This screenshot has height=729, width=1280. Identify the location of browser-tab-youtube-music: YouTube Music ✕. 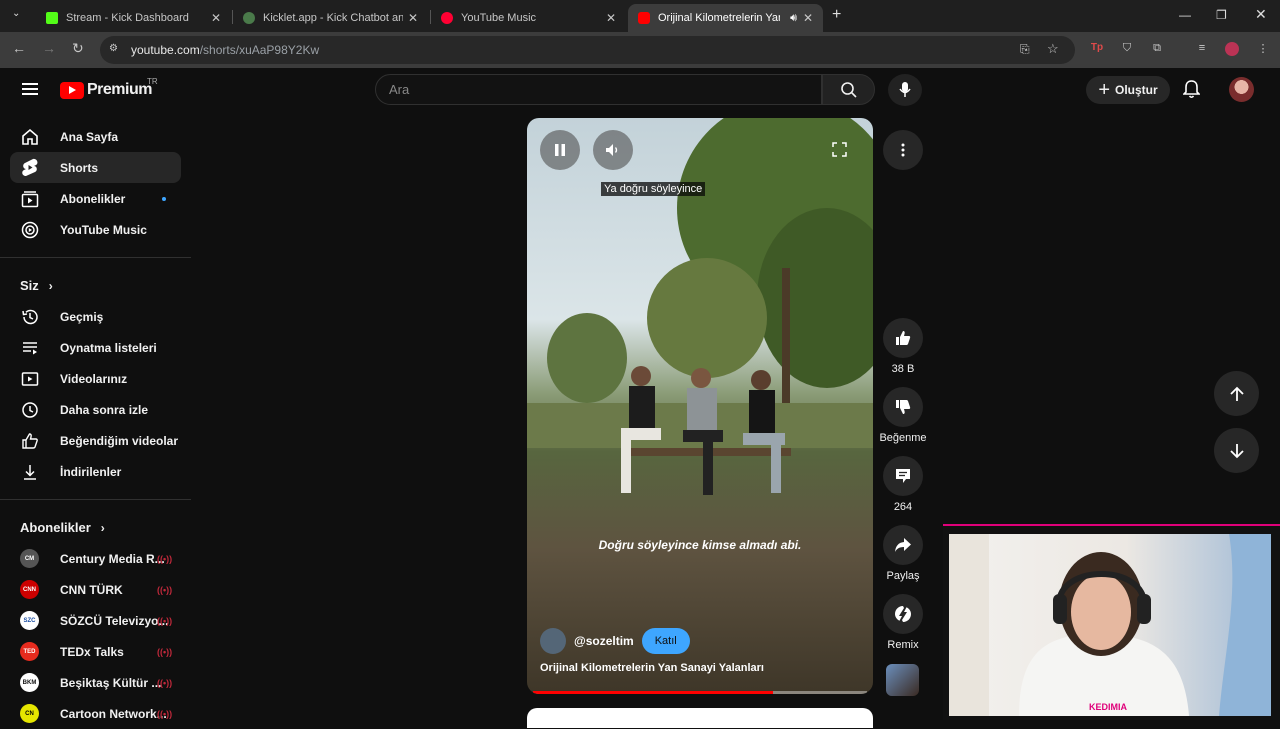
(528, 18).